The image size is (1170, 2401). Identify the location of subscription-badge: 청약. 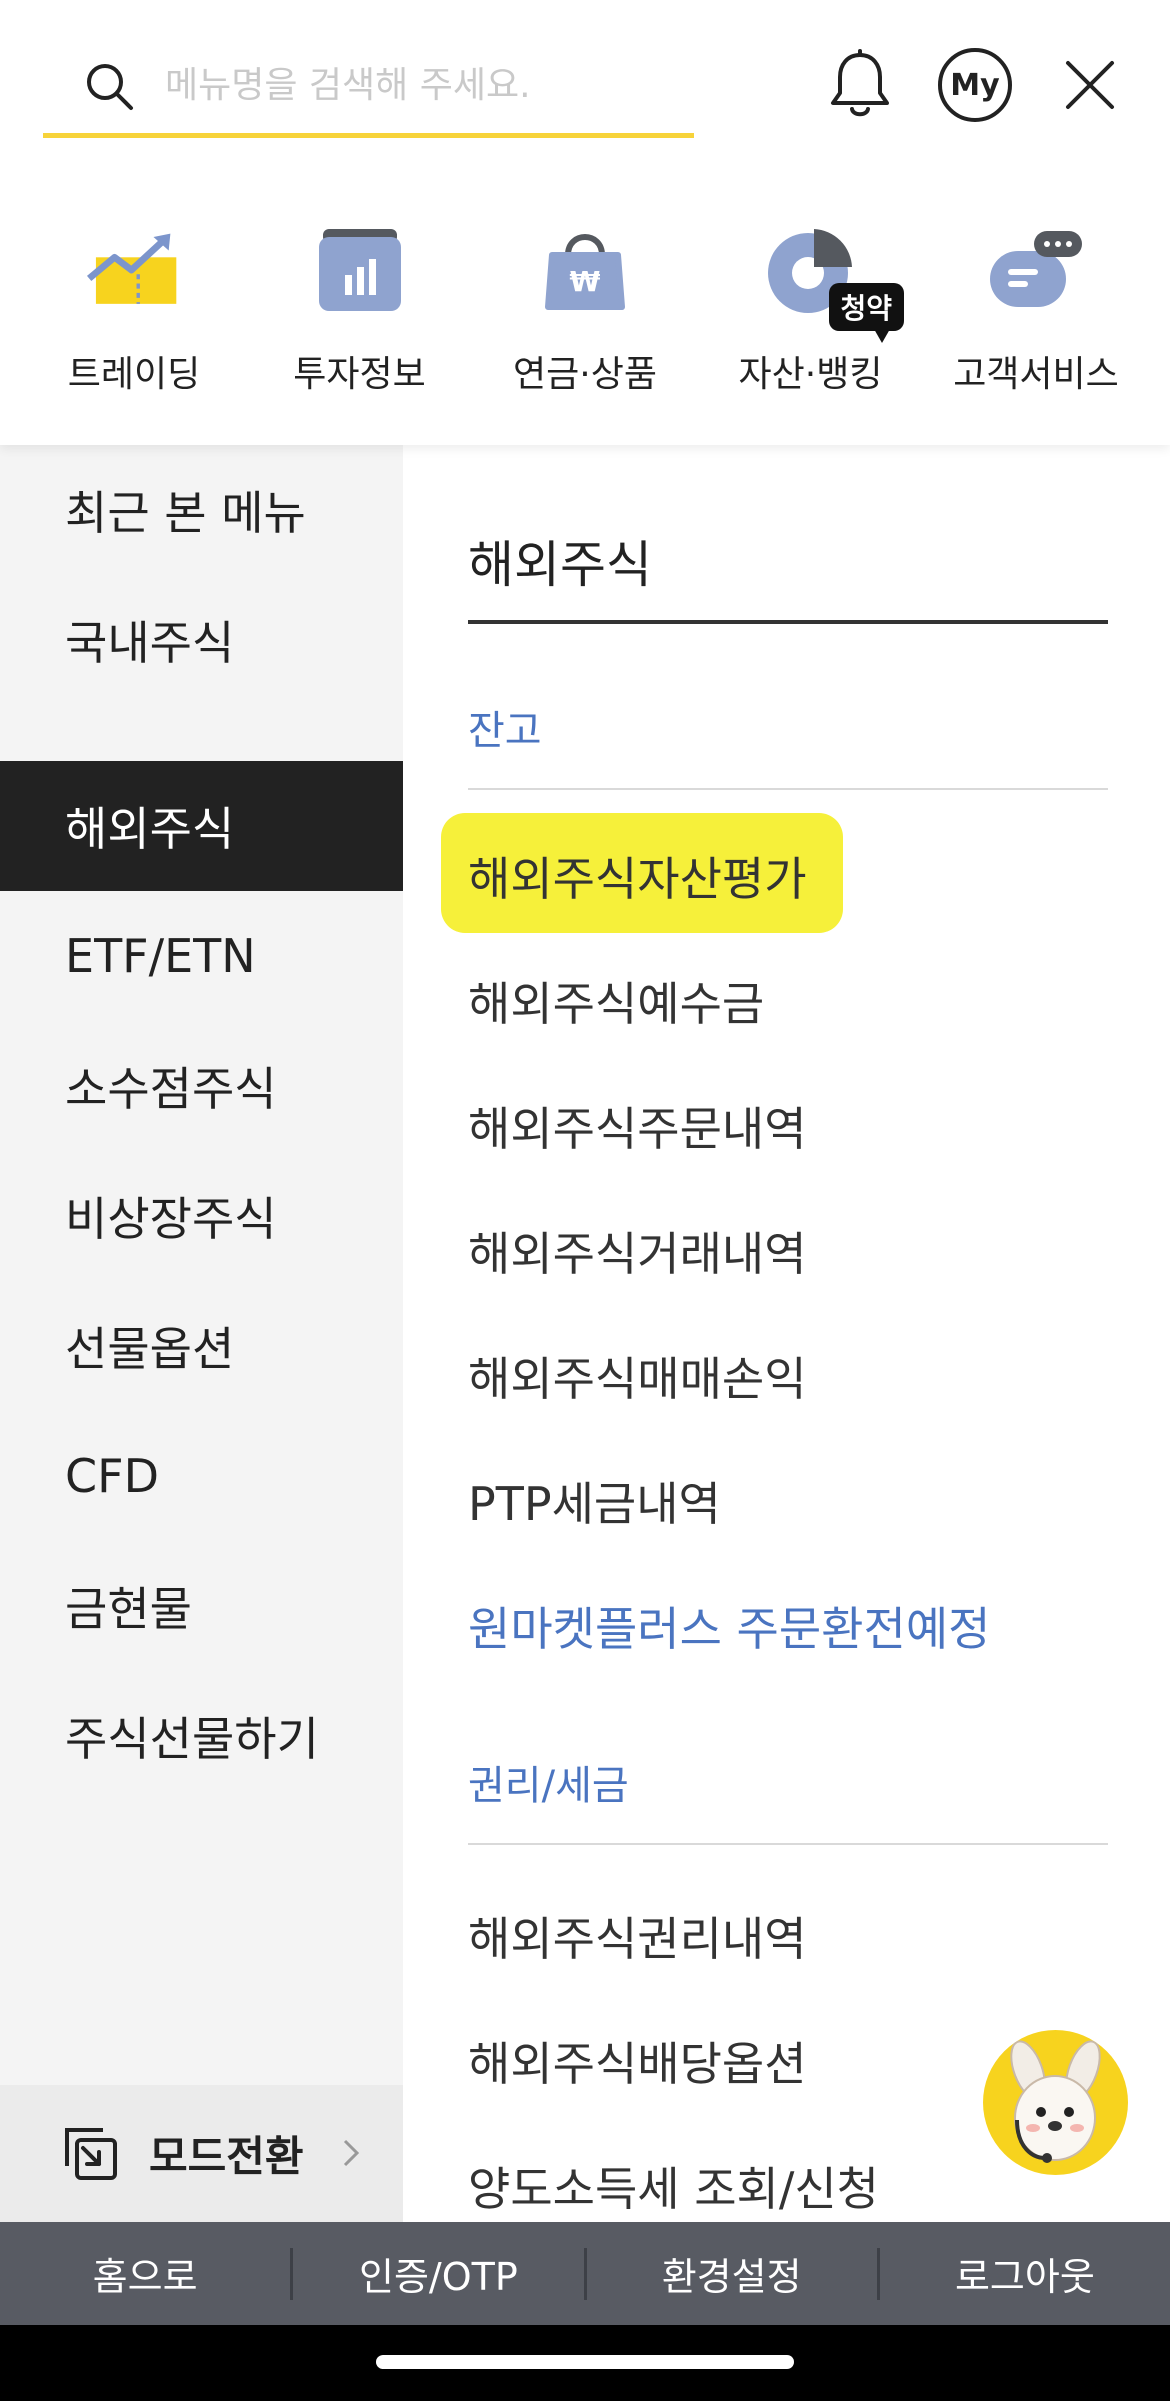
(866, 313).